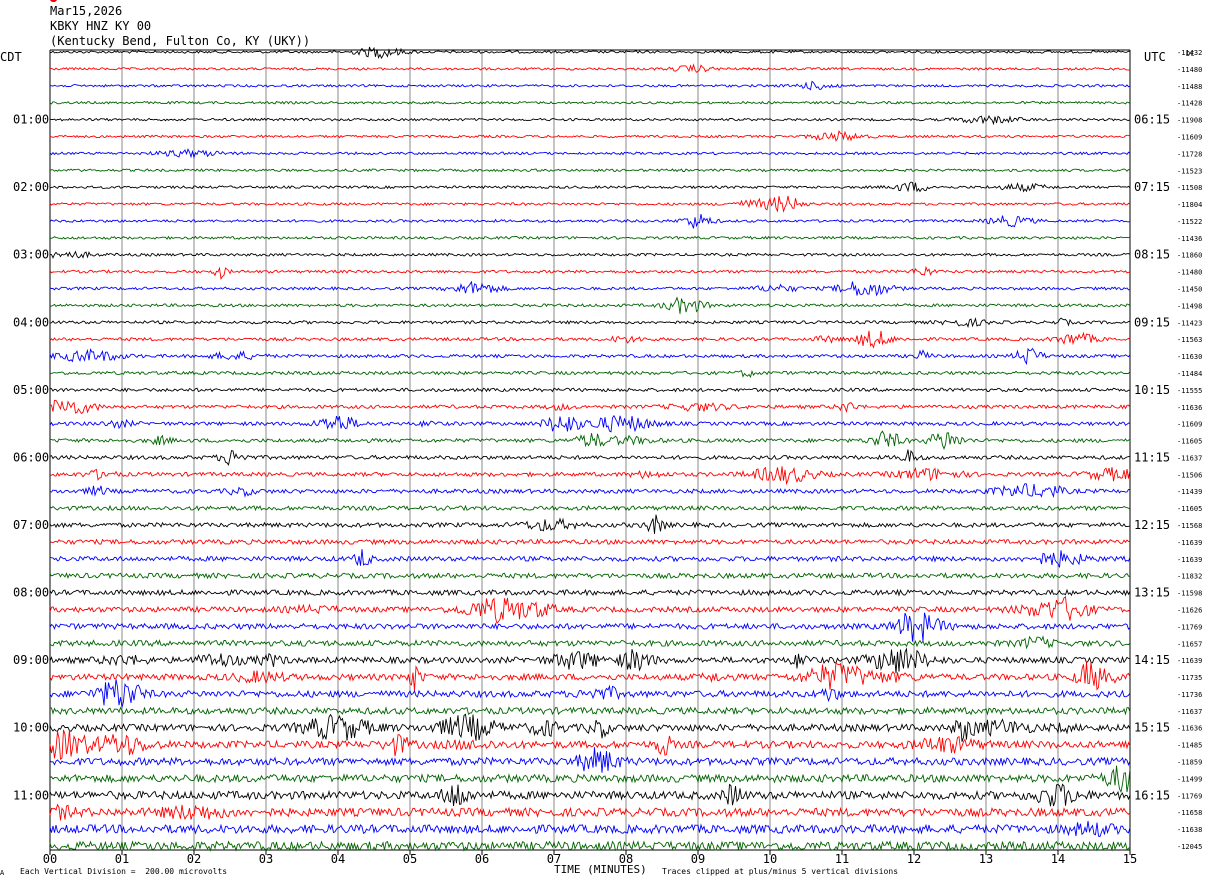 The image size is (1210, 886). Describe the element at coordinates (1189, 154) in the screenshot. I see `dc-offset-label: -11728` at that location.